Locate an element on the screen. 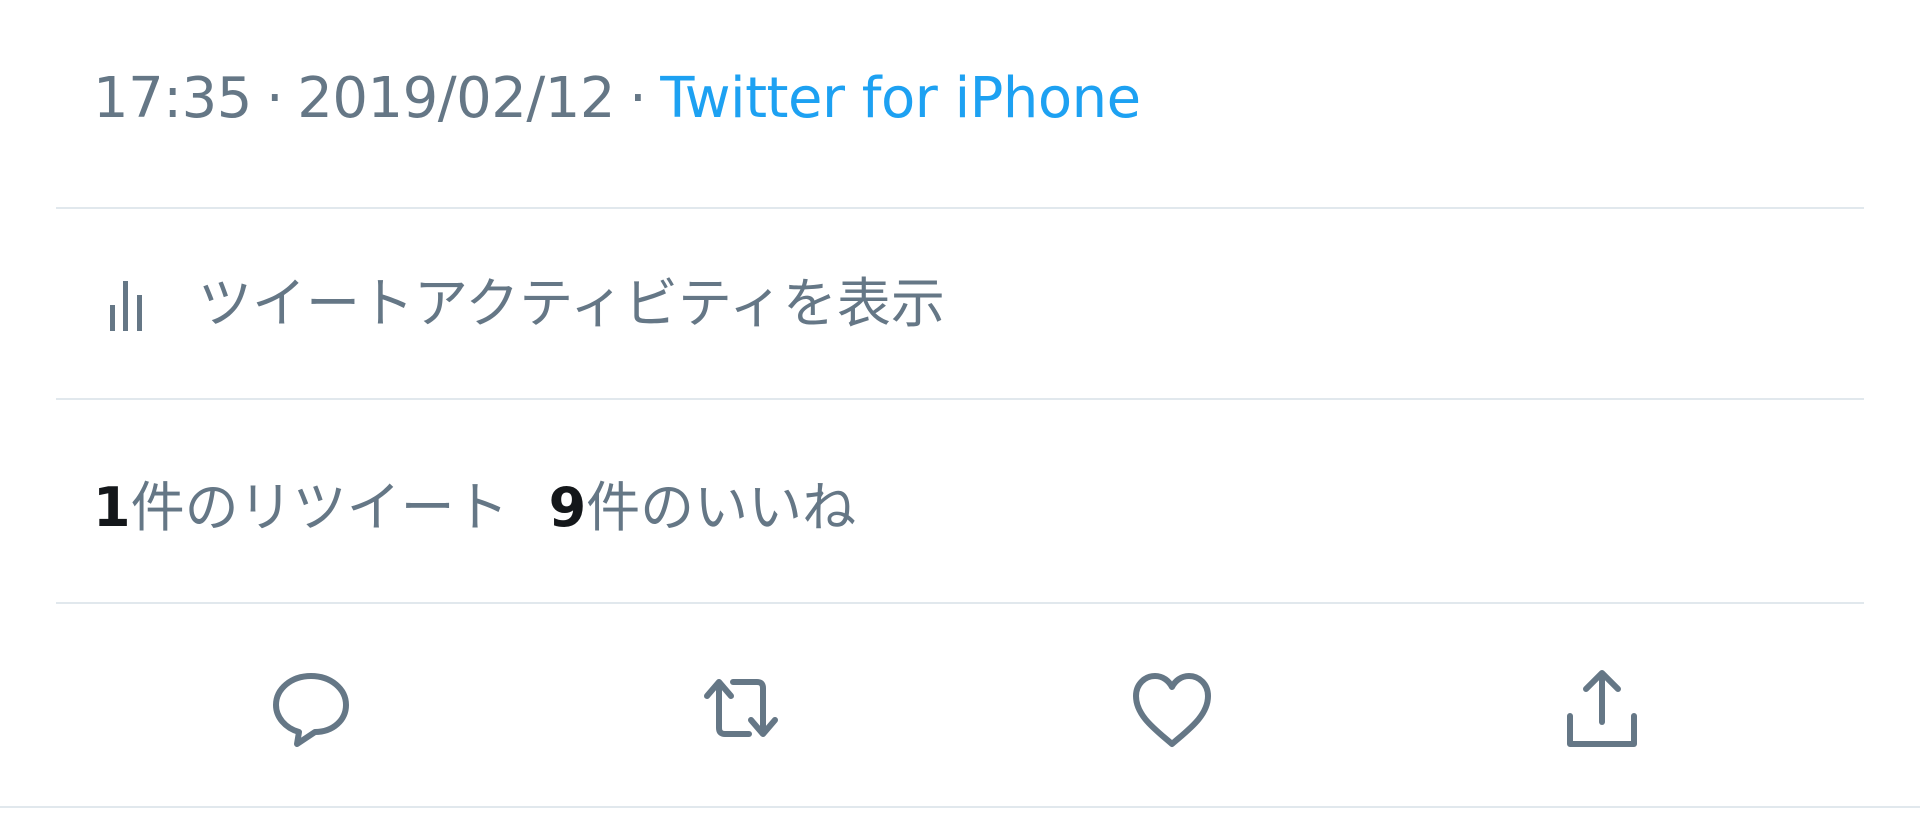 The height and width of the screenshot is (814, 1920). like-count: 9 is located at coordinates (567, 507).